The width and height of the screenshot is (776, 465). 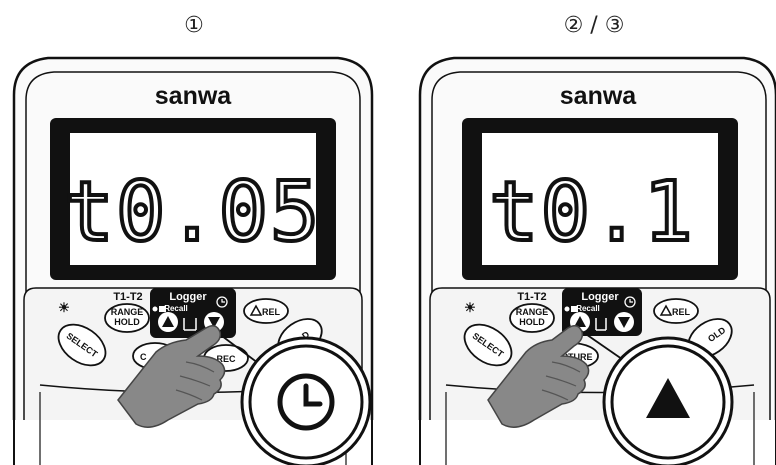 What do you see at coordinates (193, 313) in the screenshot?
I see `logger-panel: Logger Recall` at bounding box center [193, 313].